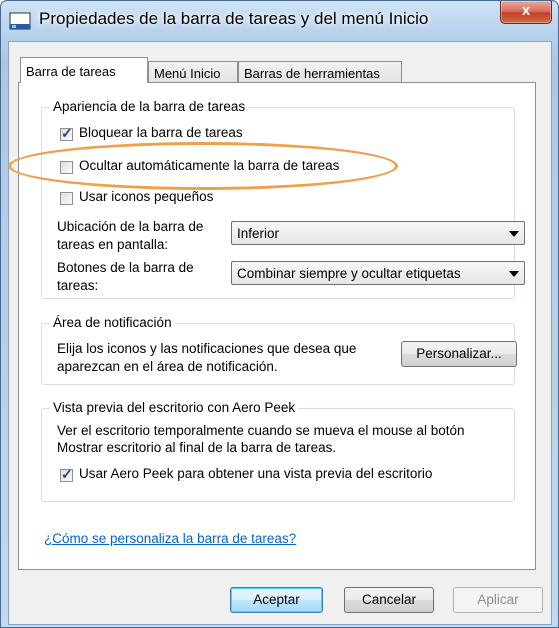  I want to click on help-link: ¿Cómo se personaliza la barra de tareas?, so click(170, 538).